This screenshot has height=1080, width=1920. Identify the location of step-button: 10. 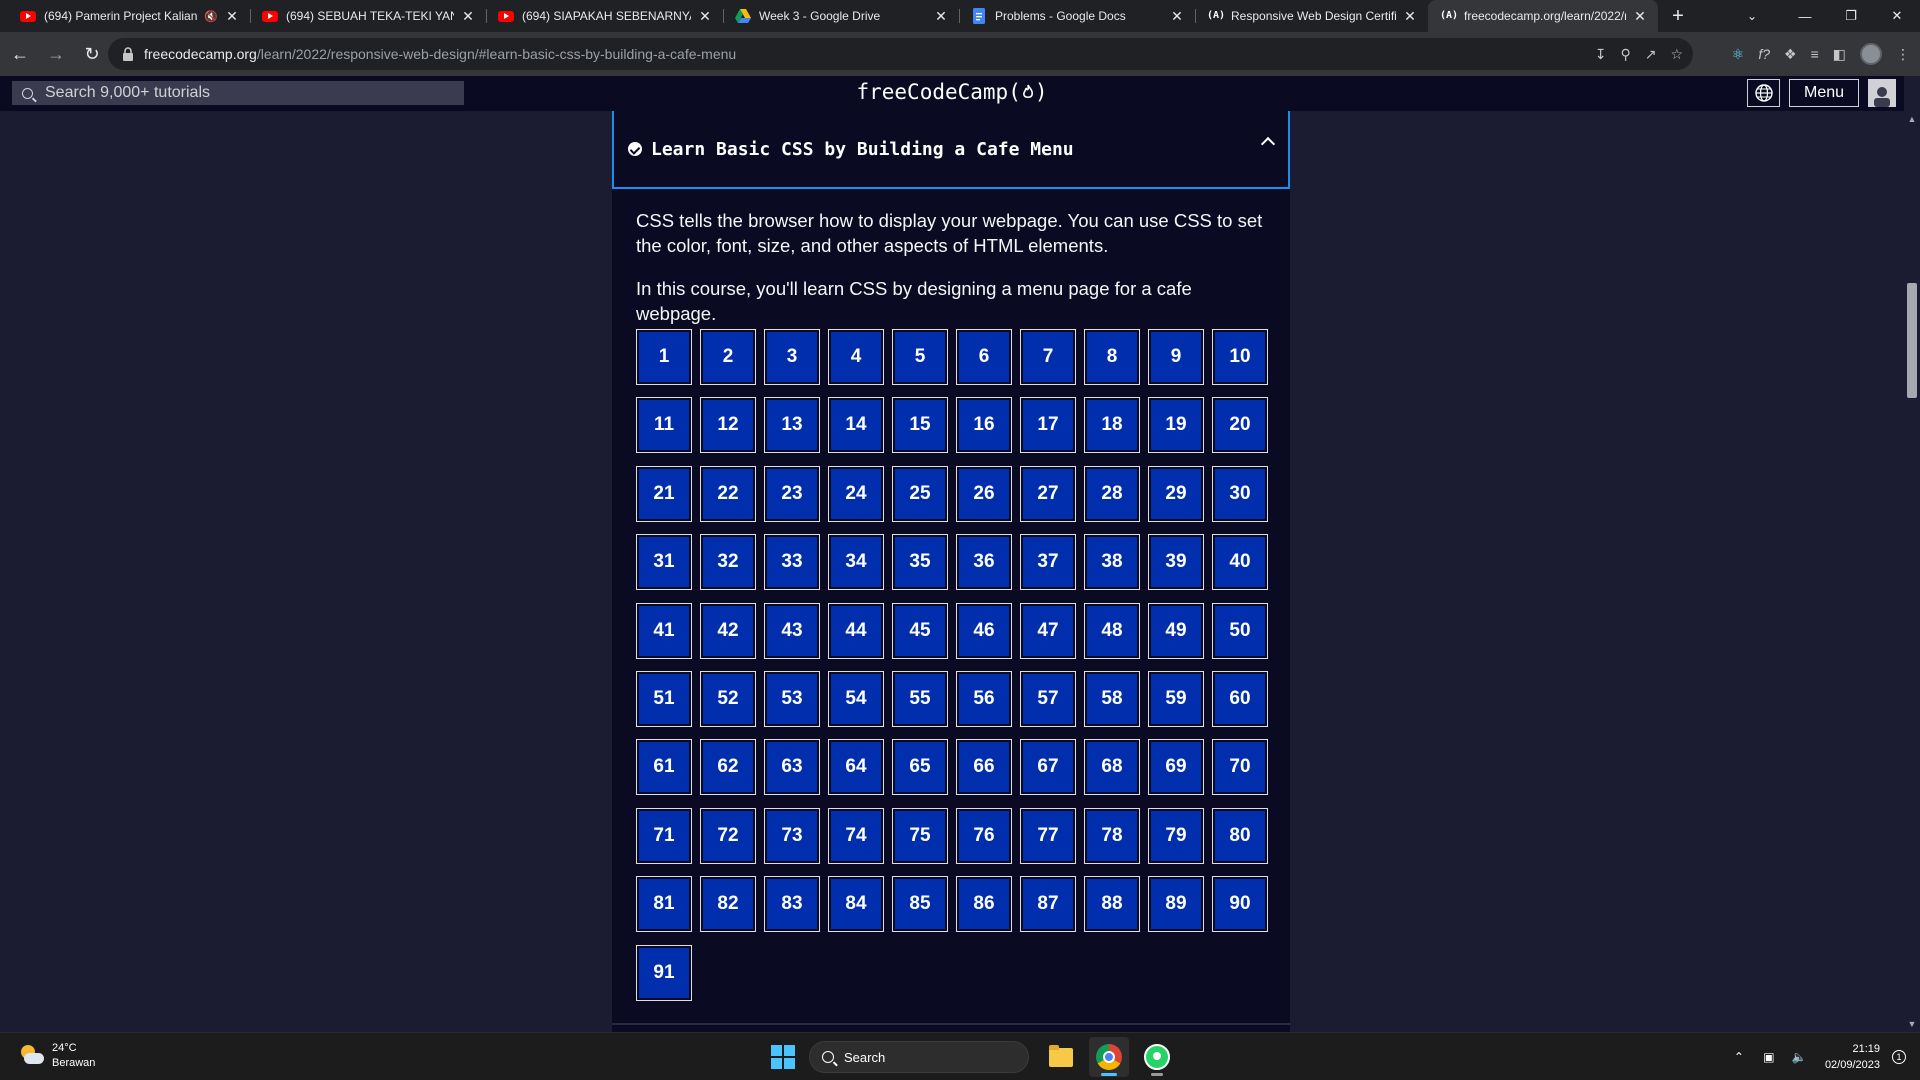
(1240, 357).